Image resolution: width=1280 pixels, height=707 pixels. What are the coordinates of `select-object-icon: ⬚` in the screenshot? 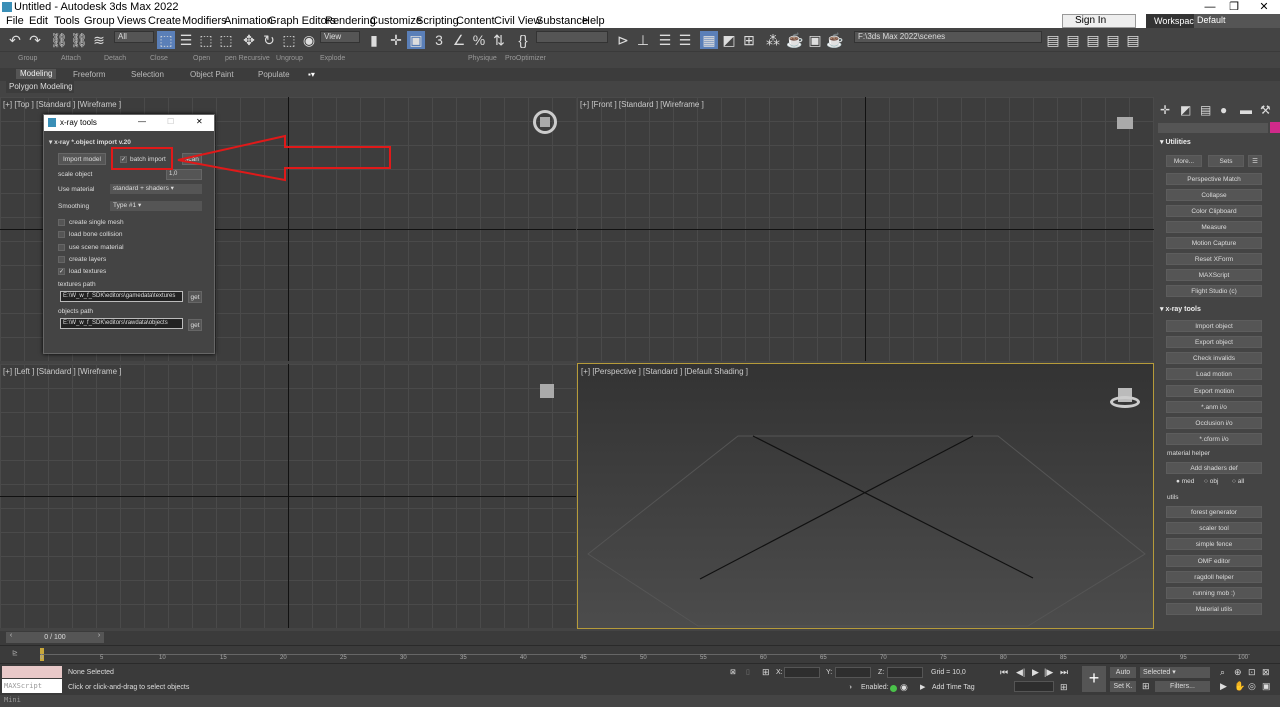 It's located at (166, 40).